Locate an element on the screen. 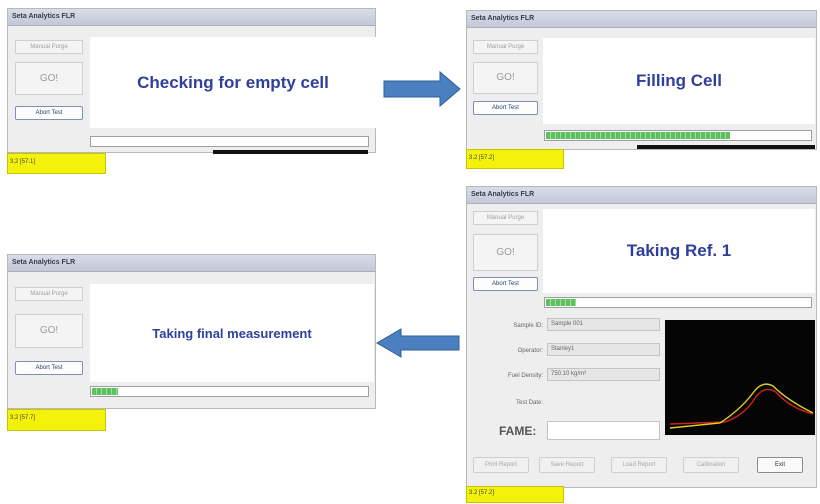 The image size is (820, 504). operator-label: Operator: is located at coordinates (530, 351).